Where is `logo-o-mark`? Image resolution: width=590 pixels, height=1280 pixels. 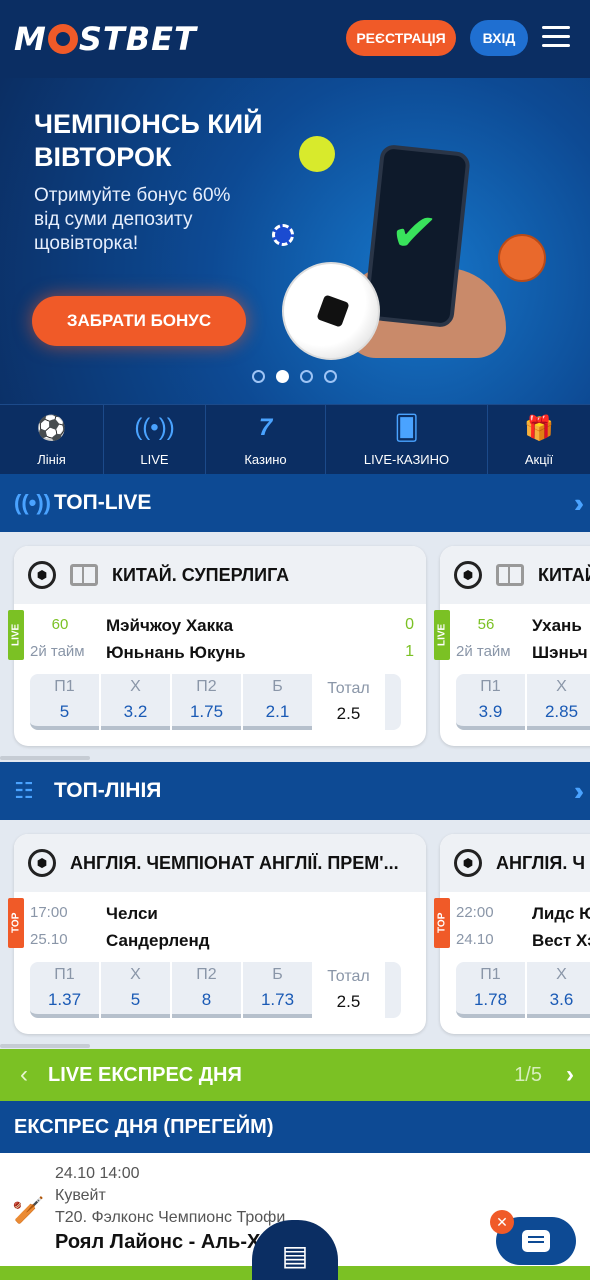
logo-o-mark is located at coordinates (62, 39).